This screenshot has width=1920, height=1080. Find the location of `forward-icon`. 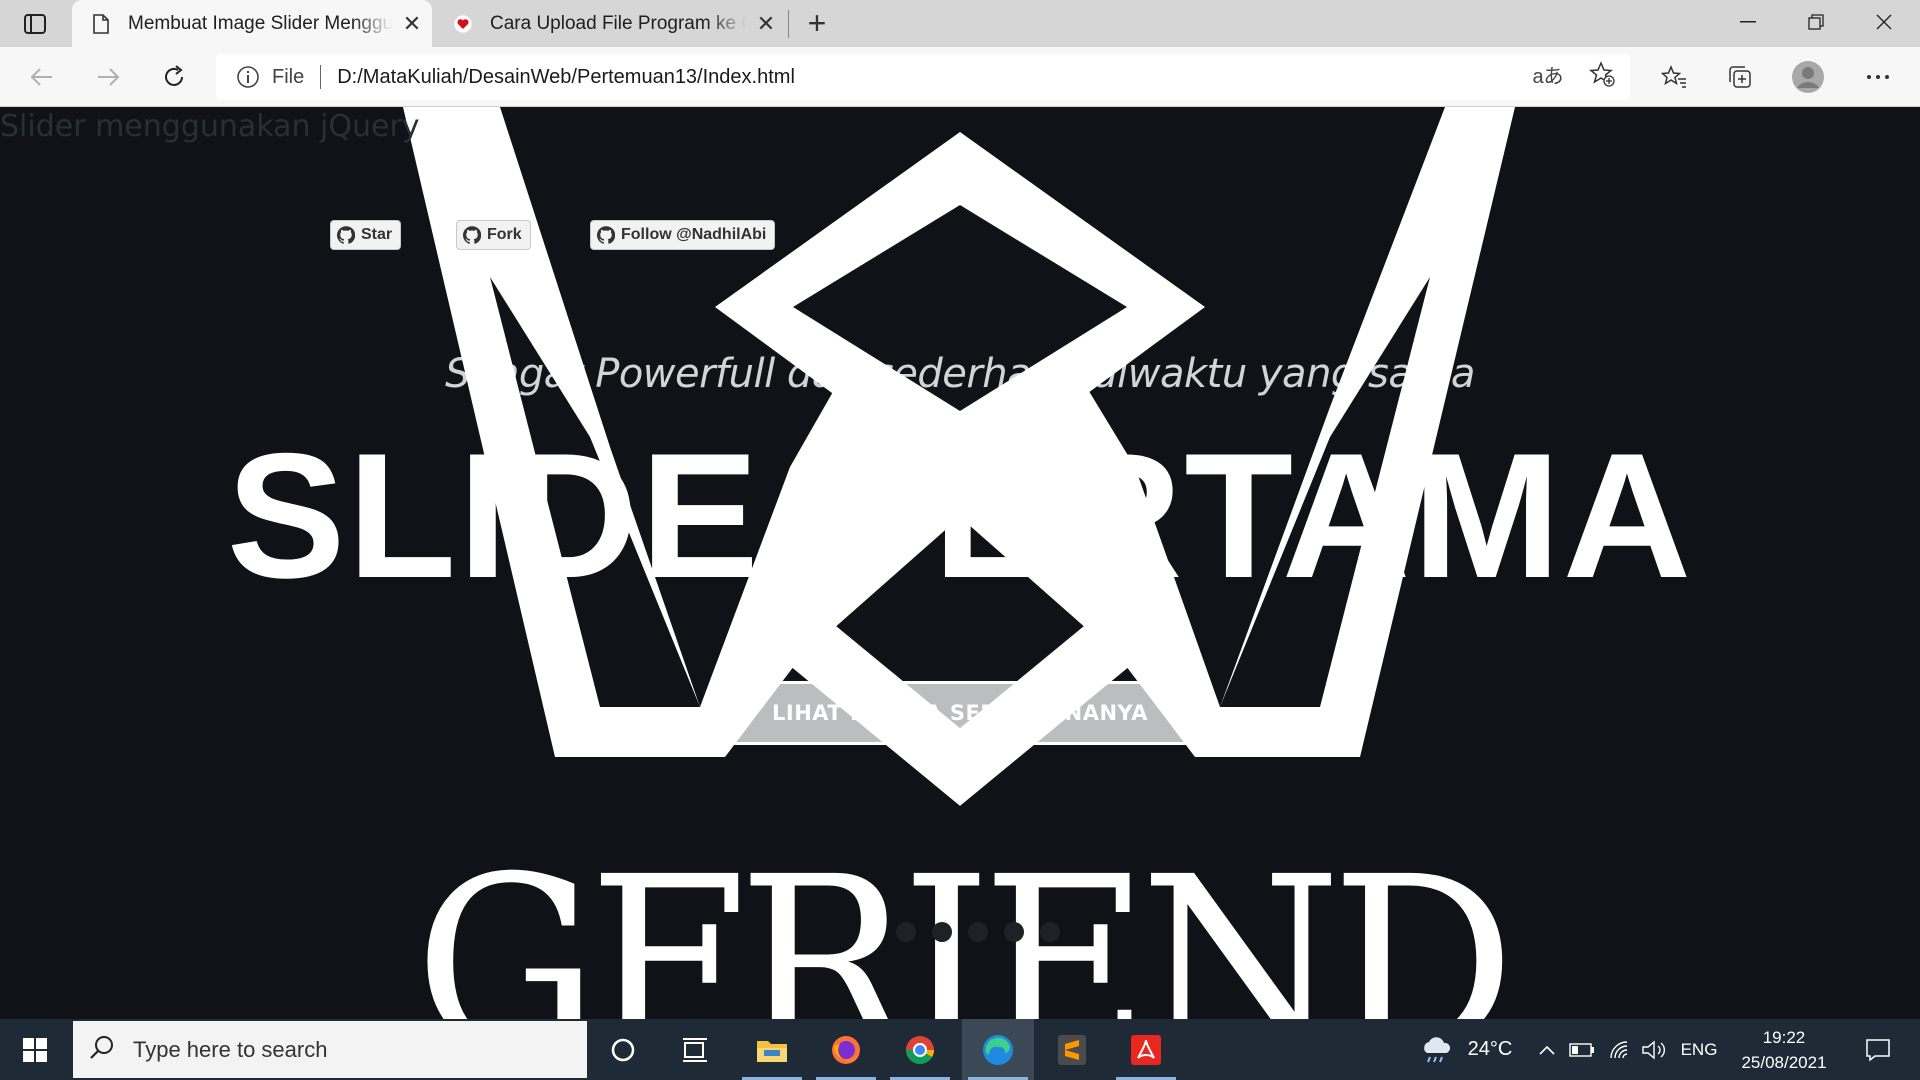

forward-icon is located at coordinates (108, 77).